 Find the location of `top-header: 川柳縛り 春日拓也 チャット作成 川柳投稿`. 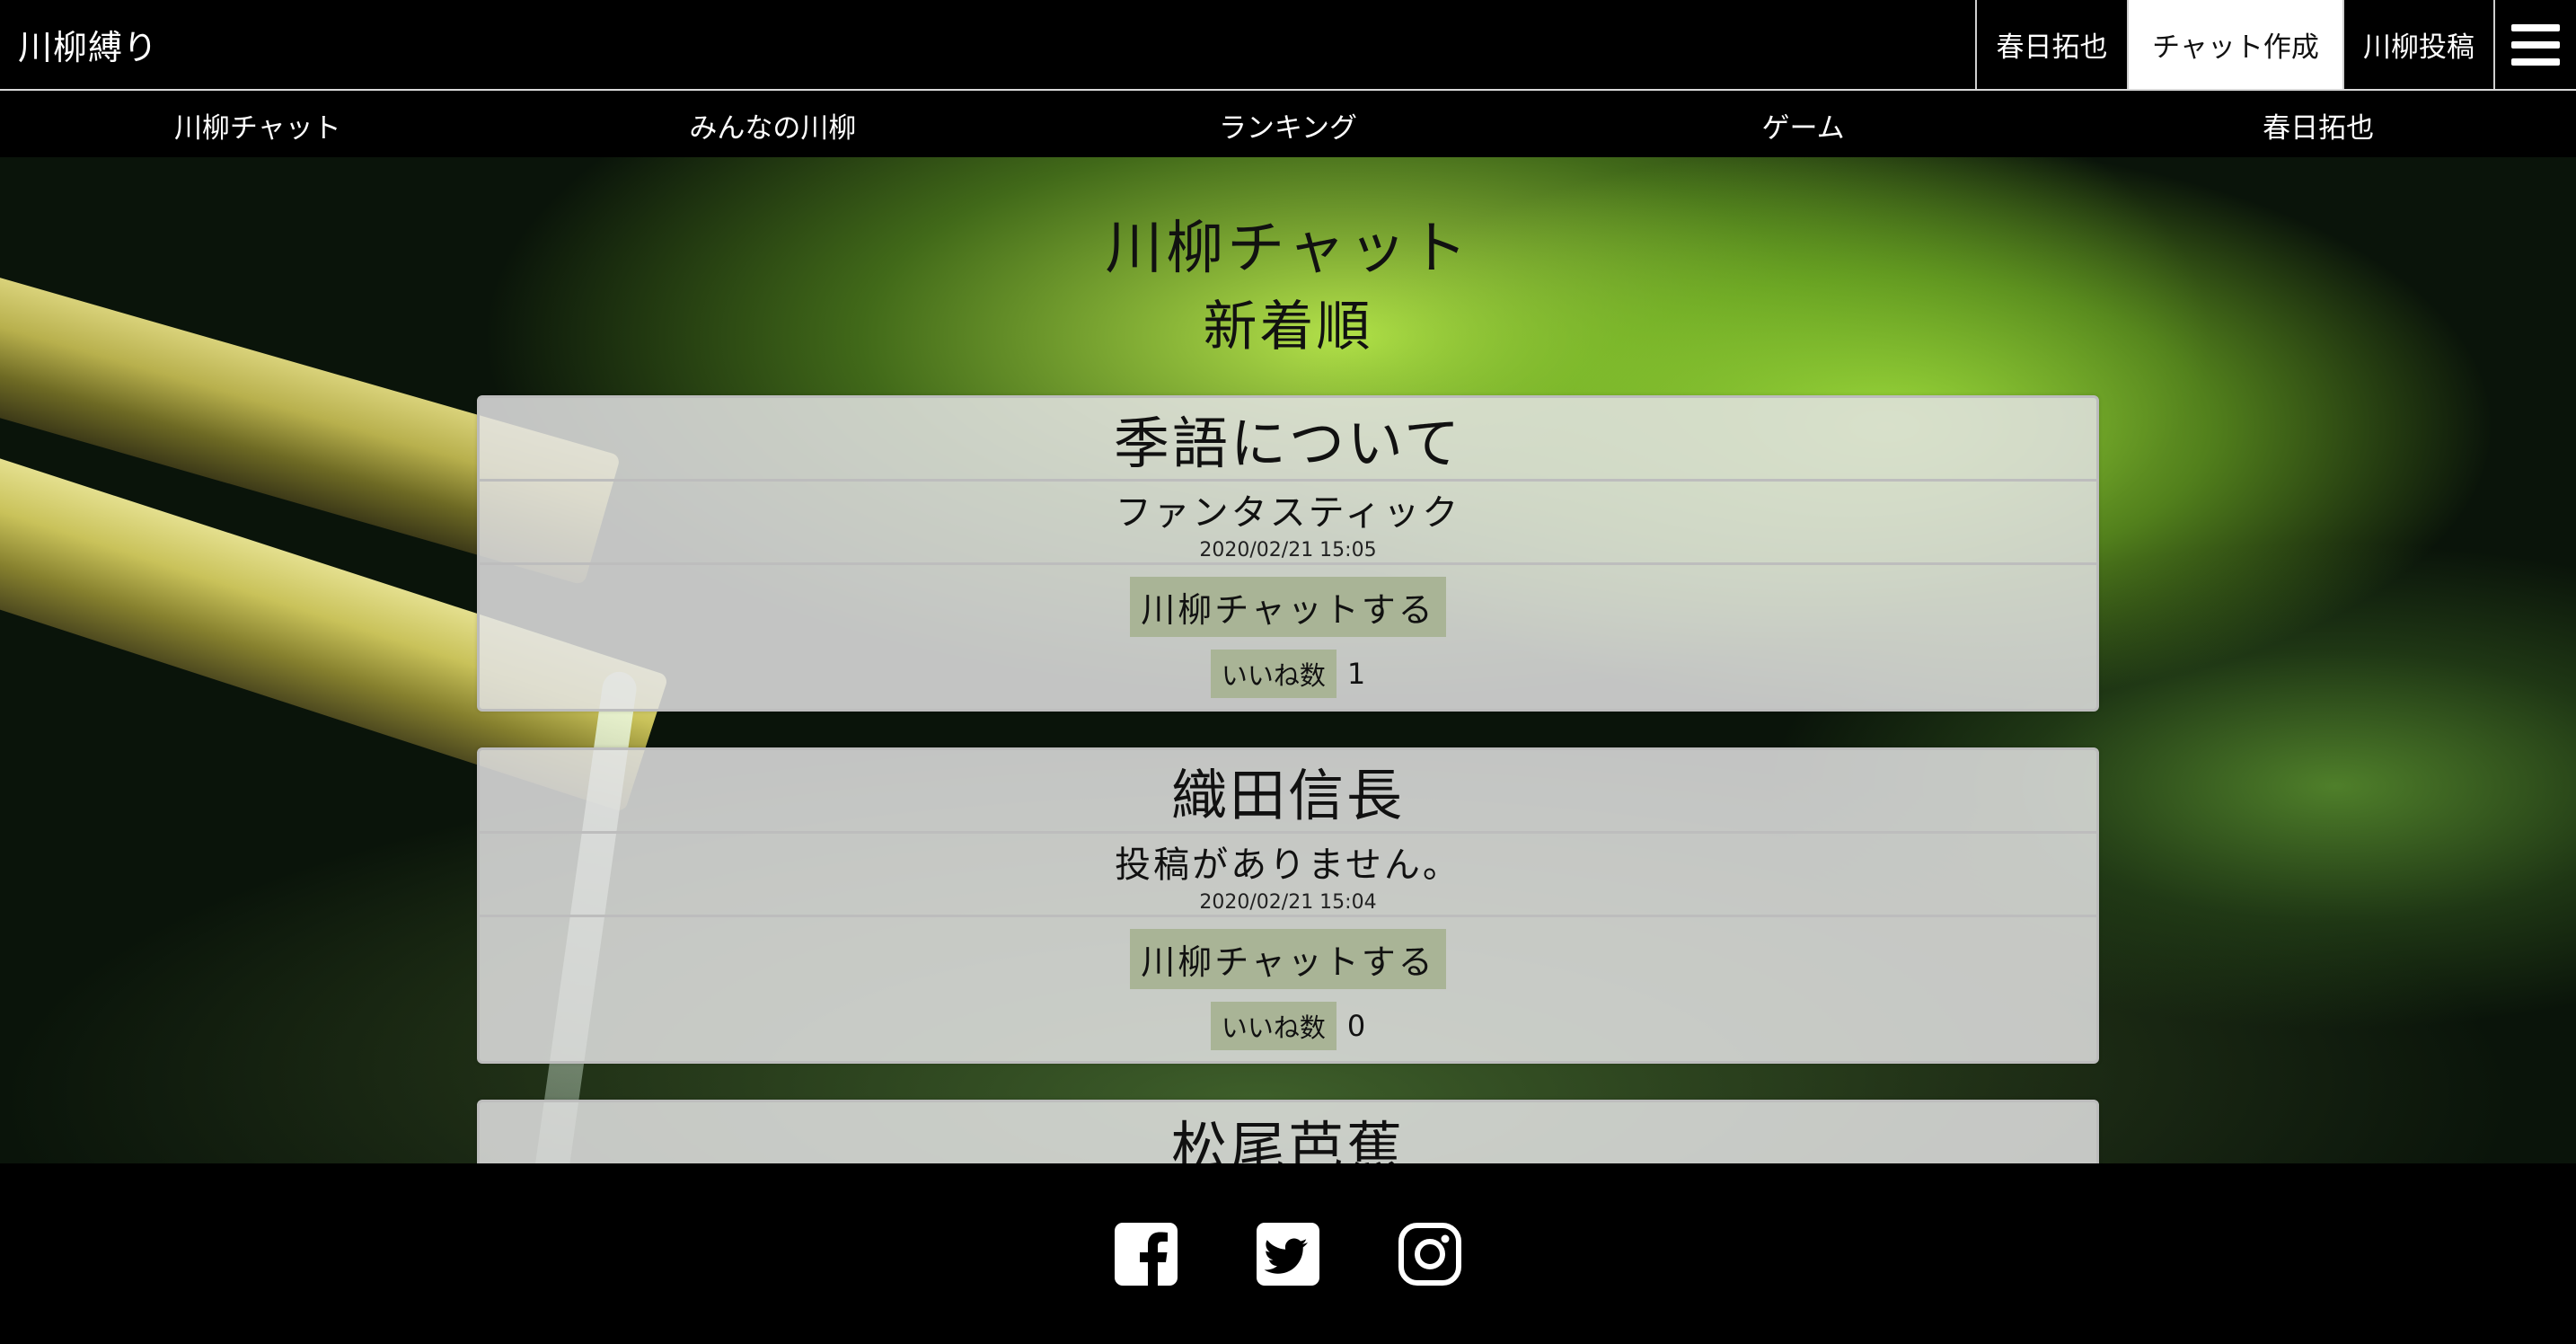

top-header: 川柳縛り 春日拓也 チャット作成 川柳投稿 is located at coordinates (1288, 46).